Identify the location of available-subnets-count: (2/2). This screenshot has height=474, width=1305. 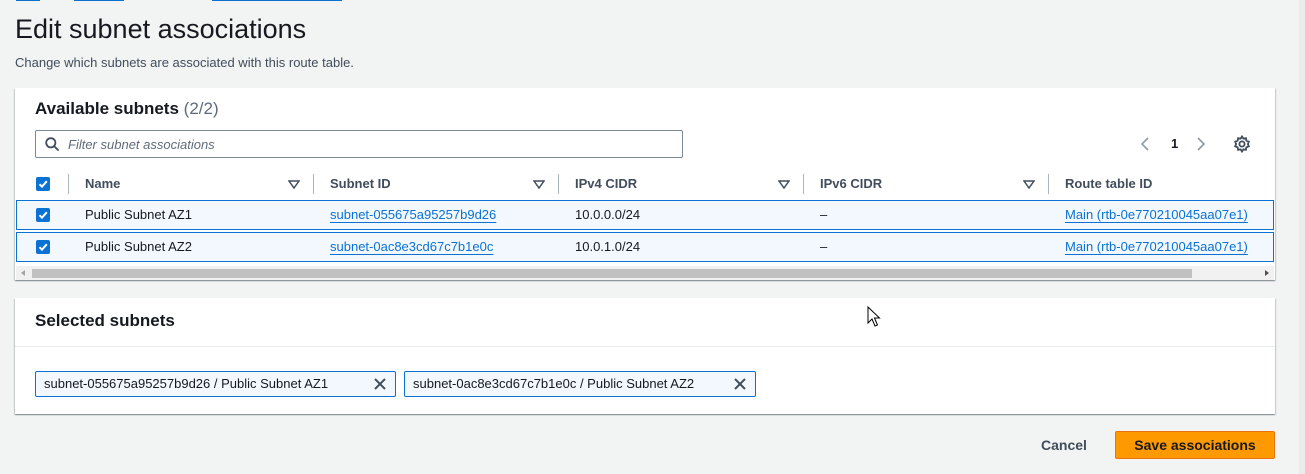
(201, 108).